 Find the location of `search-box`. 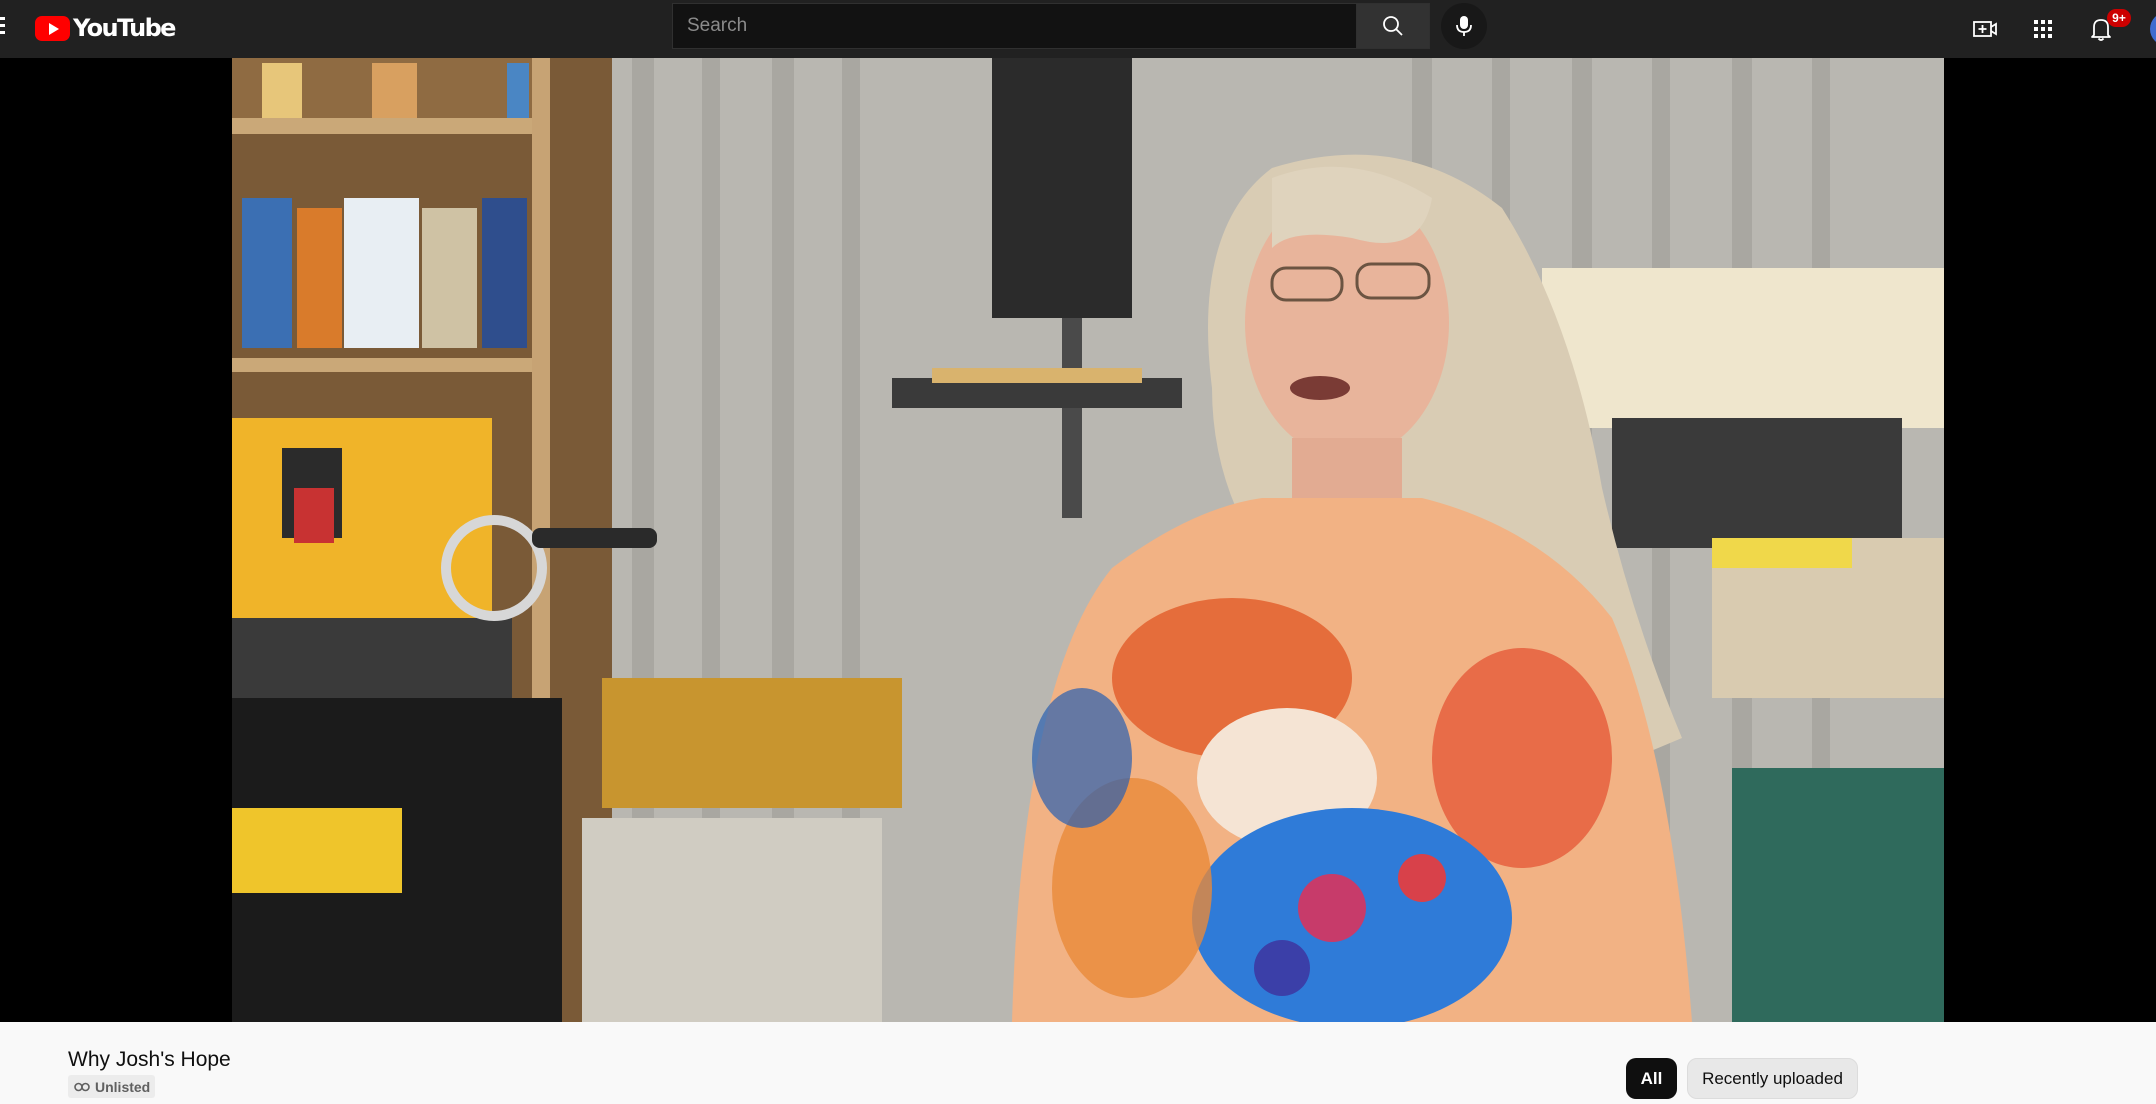

search-box is located at coordinates (1014, 26).